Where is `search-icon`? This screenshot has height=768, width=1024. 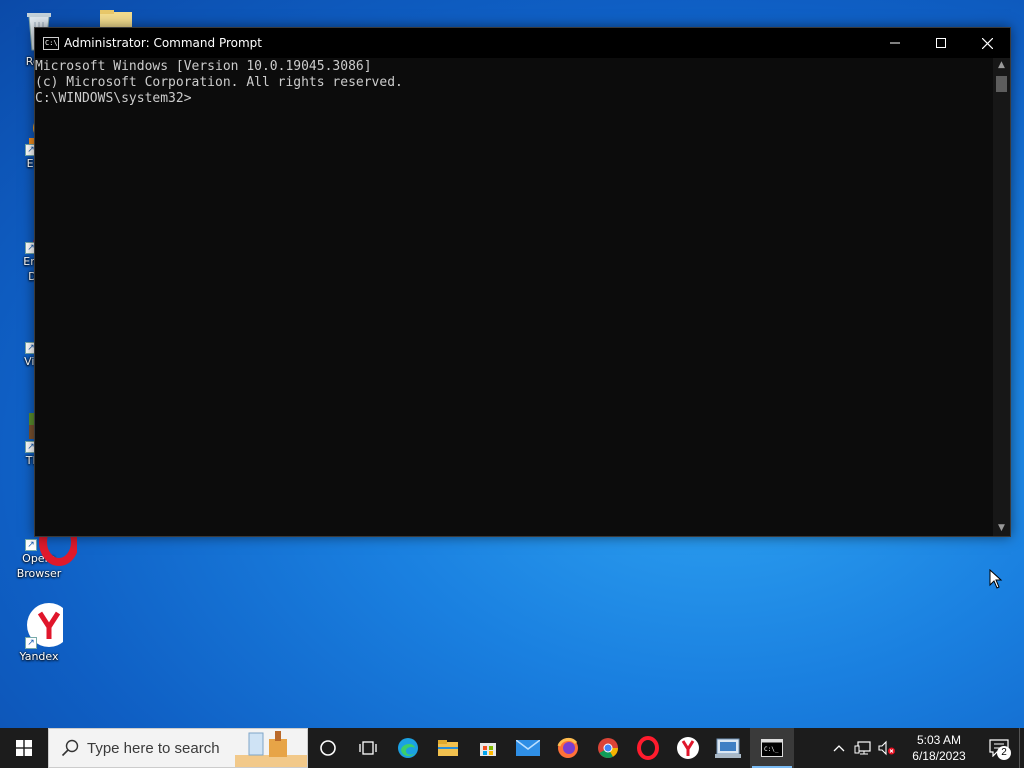
search-icon is located at coordinates (70, 748).